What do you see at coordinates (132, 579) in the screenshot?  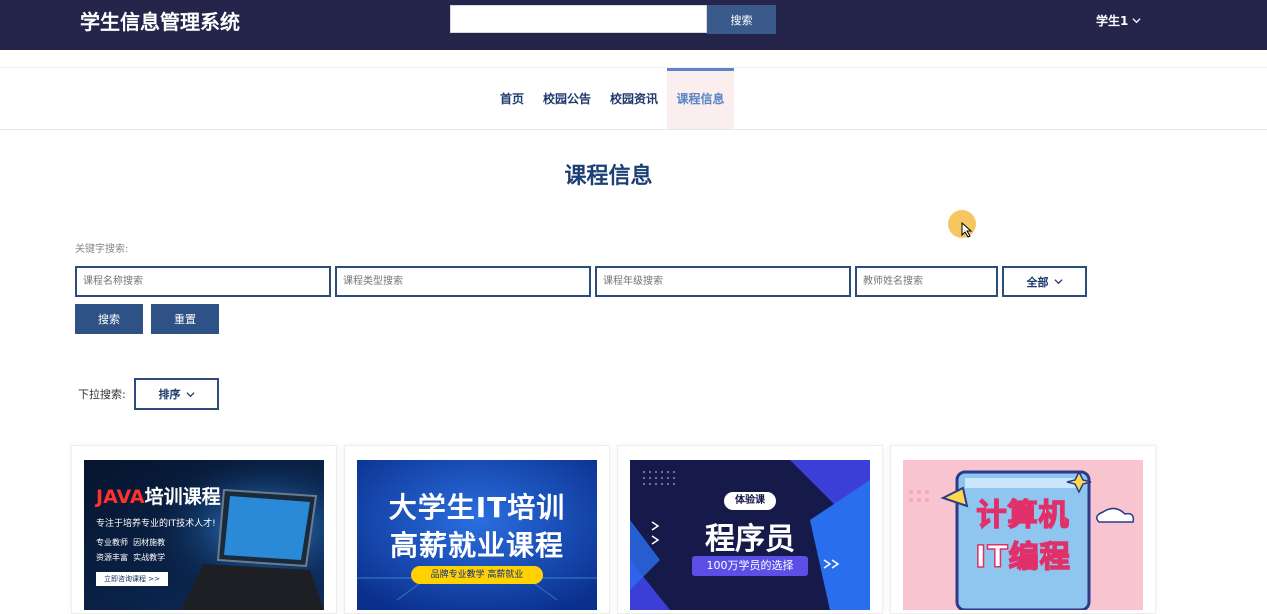 I see `card-cta: 立即咨询课程 >>` at bounding box center [132, 579].